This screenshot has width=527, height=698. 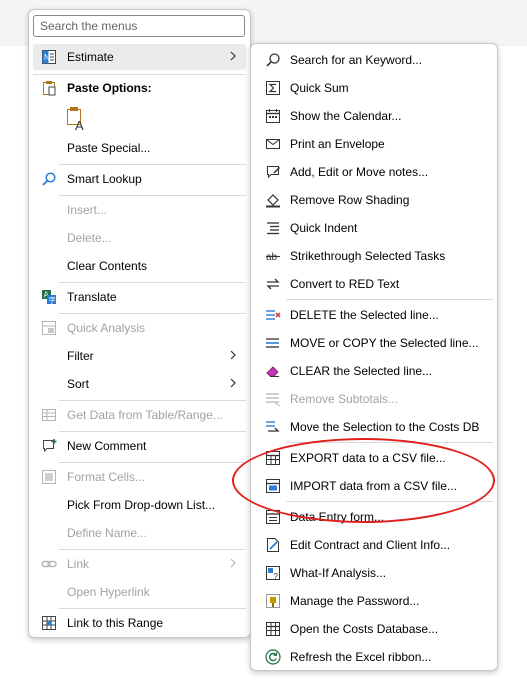 What do you see at coordinates (385, 427) in the screenshot?
I see `submenu-item-label: Move the Selection to the Costs DB` at bounding box center [385, 427].